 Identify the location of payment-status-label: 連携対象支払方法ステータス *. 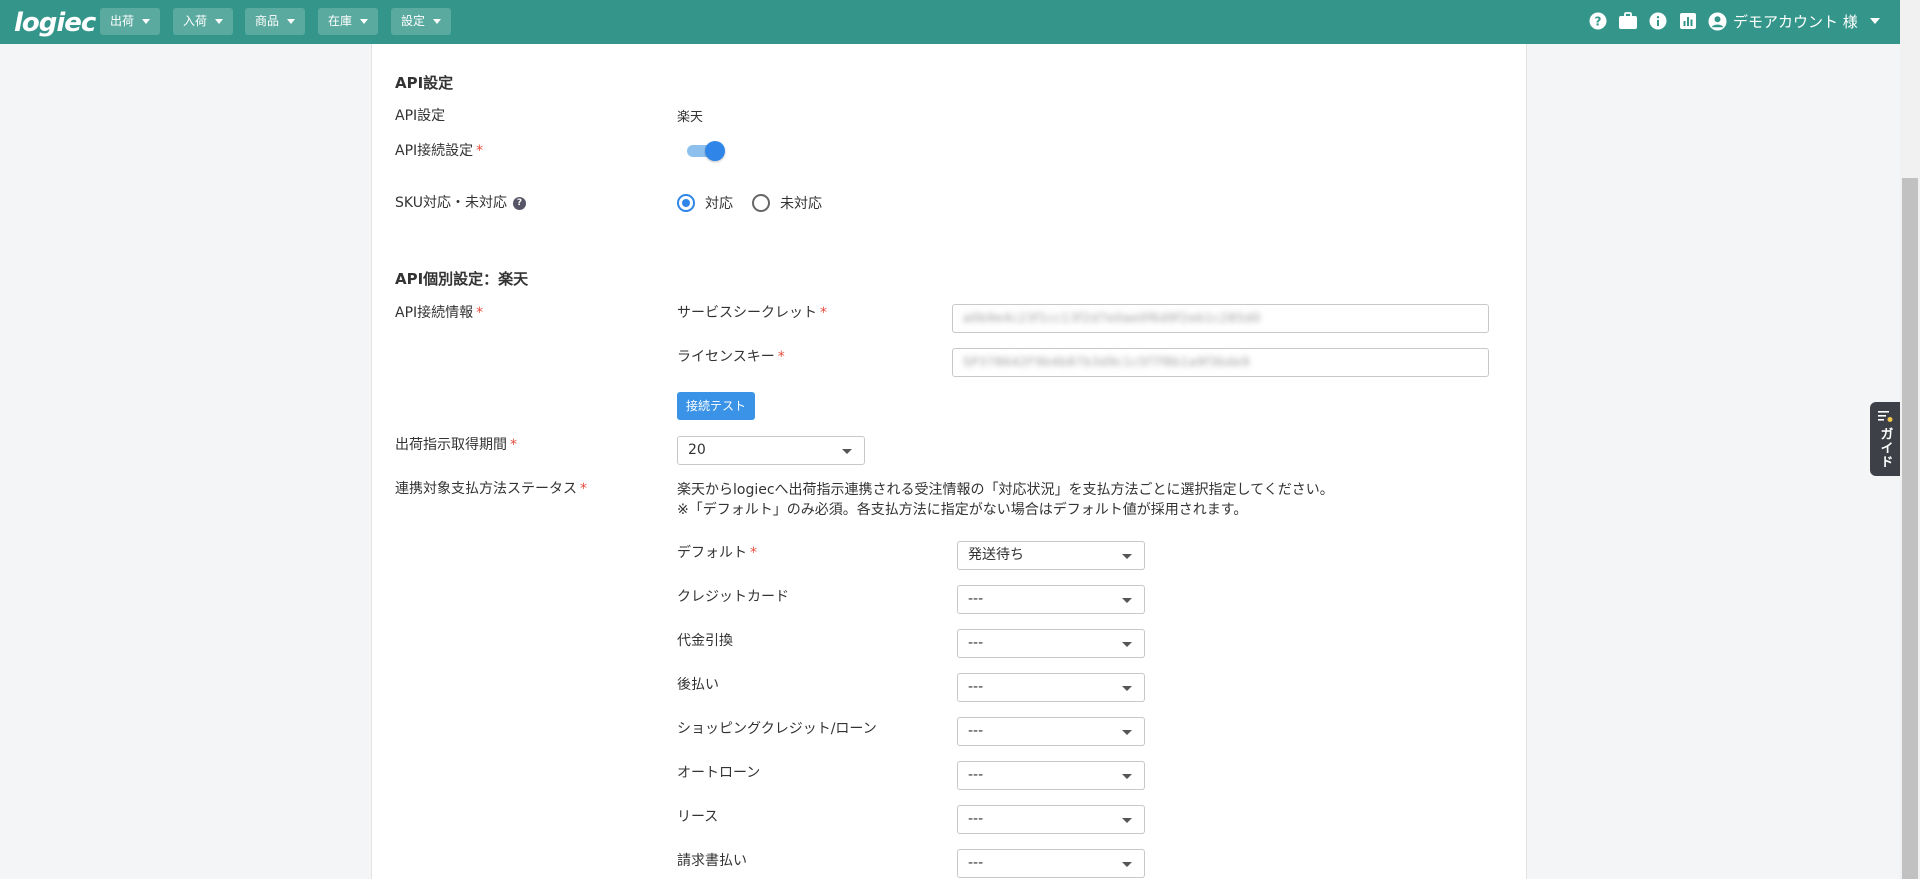
(491, 488).